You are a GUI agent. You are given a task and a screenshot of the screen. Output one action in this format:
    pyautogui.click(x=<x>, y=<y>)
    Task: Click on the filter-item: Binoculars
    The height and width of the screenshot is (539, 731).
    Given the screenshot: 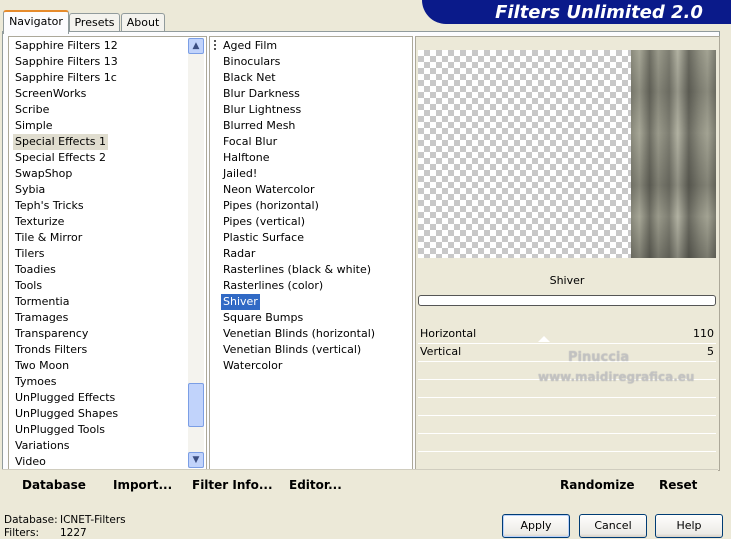 What is the action you would take?
    pyautogui.click(x=251, y=62)
    